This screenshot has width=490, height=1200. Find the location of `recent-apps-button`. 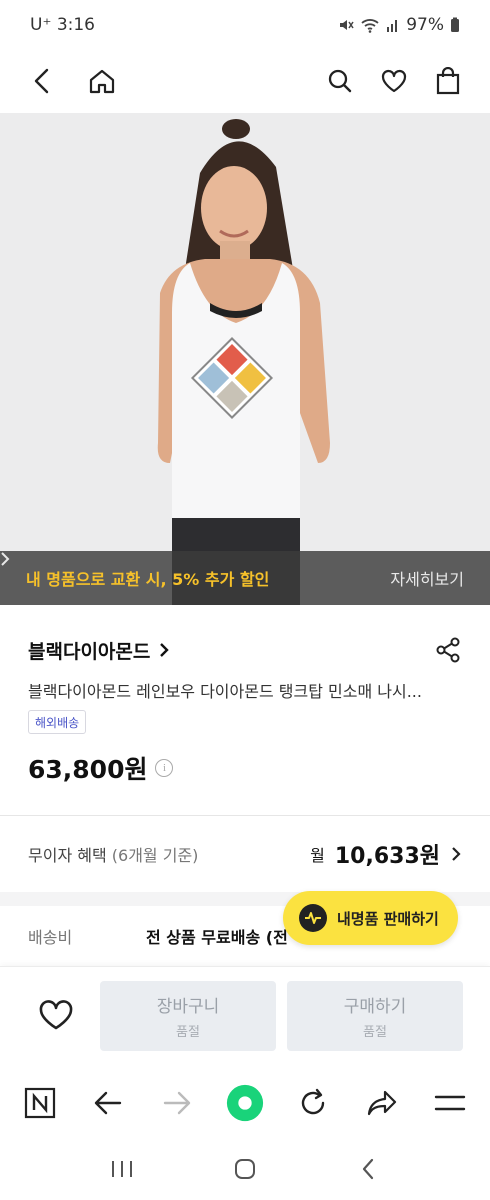

recent-apps-button is located at coordinates (122, 1169).